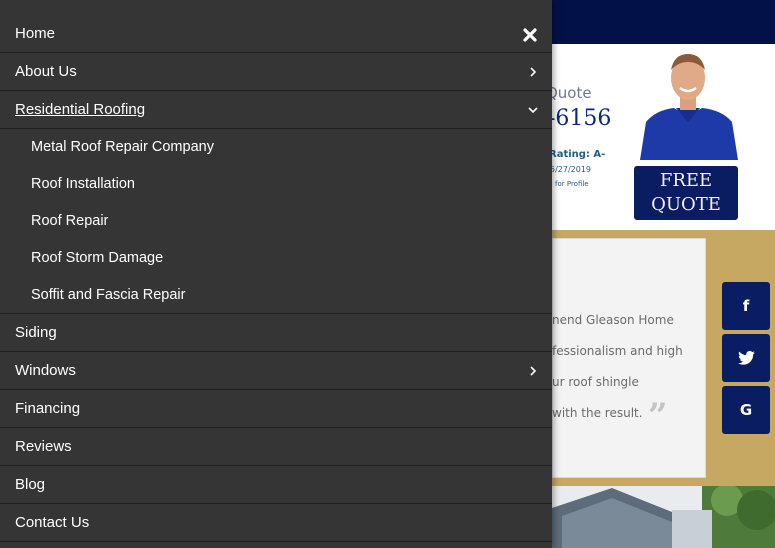  Describe the element at coordinates (276, 409) in the screenshot. I see `menu-item-financing: Financing` at that location.